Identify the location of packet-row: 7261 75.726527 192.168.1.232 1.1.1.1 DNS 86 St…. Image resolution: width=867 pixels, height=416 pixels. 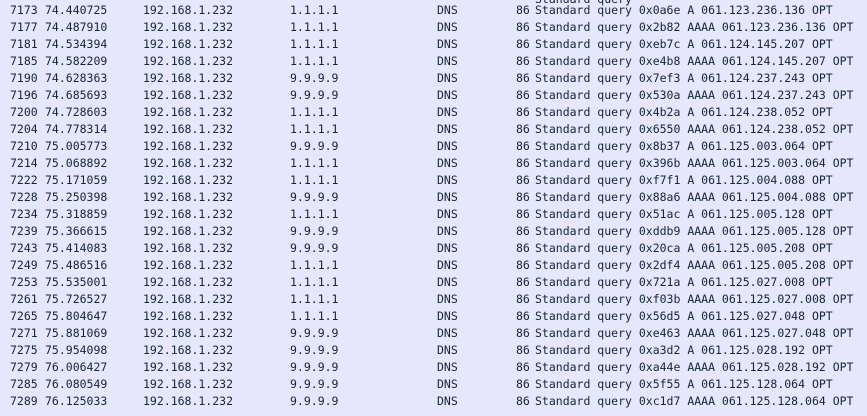
(433, 299).